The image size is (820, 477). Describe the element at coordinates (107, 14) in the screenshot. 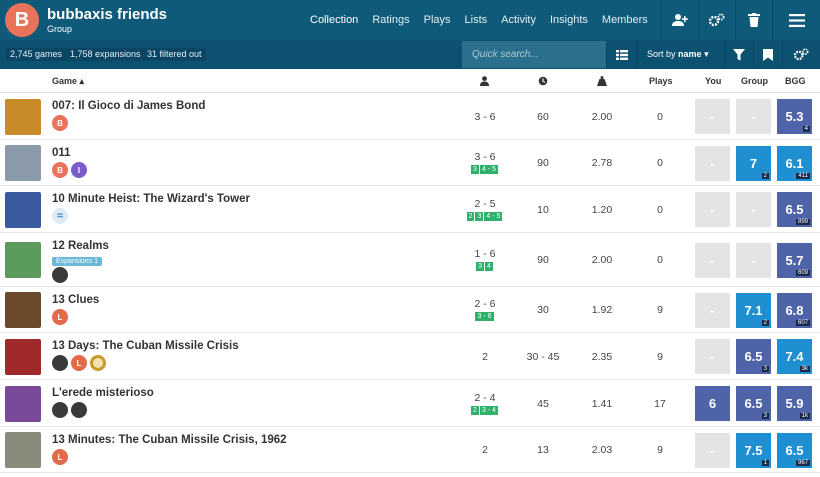

I see `group-title: bubbaxis friends` at that location.